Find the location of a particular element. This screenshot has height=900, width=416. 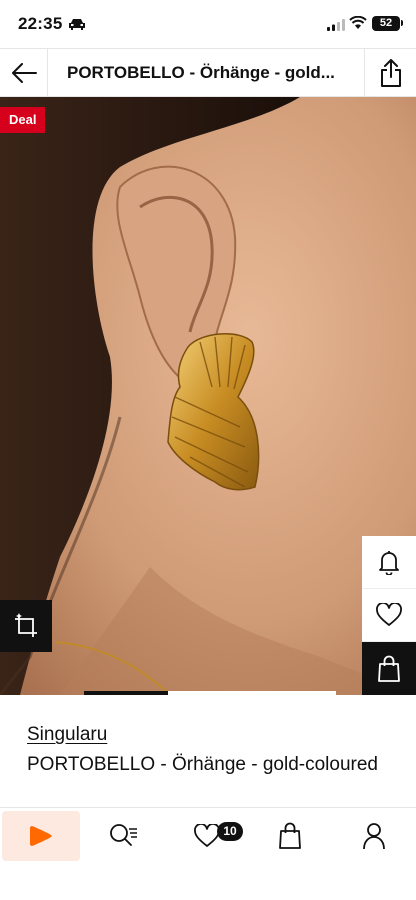

wifi-icon is located at coordinates (358, 25).